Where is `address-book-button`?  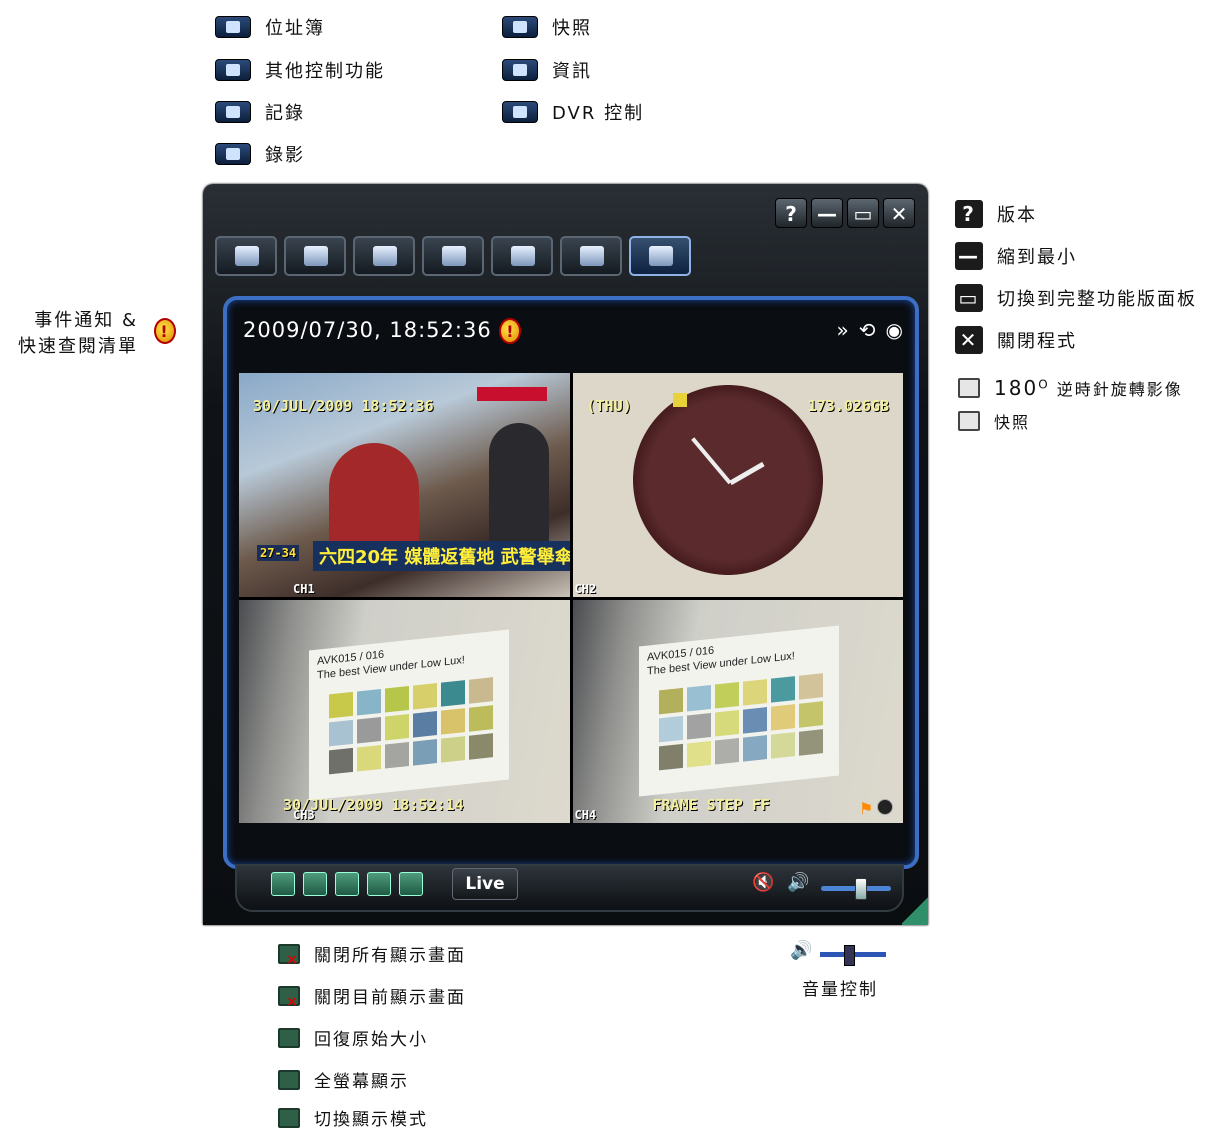 address-book-button is located at coordinates (246, 256).